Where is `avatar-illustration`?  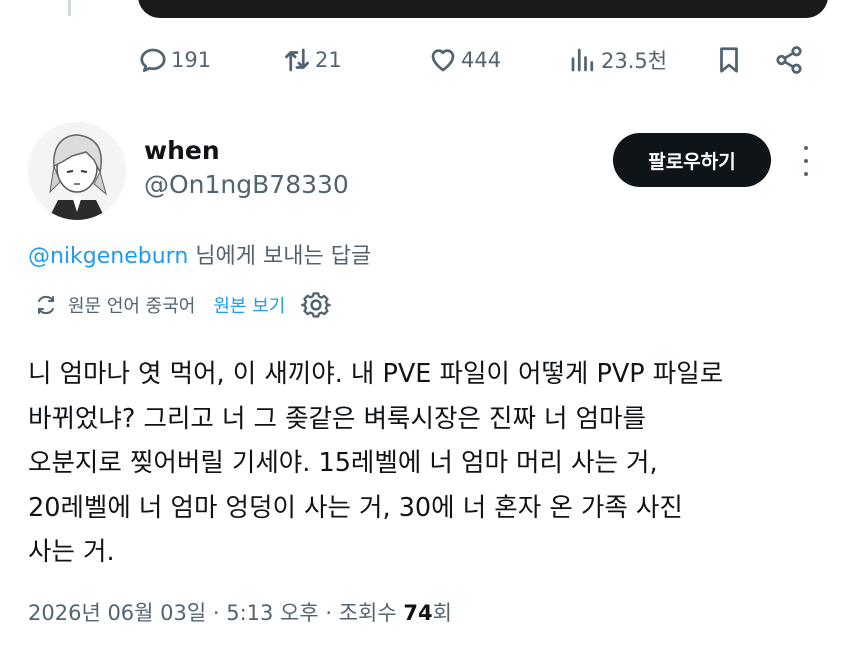 avatar-illustration is located at coordinates (77, 171).